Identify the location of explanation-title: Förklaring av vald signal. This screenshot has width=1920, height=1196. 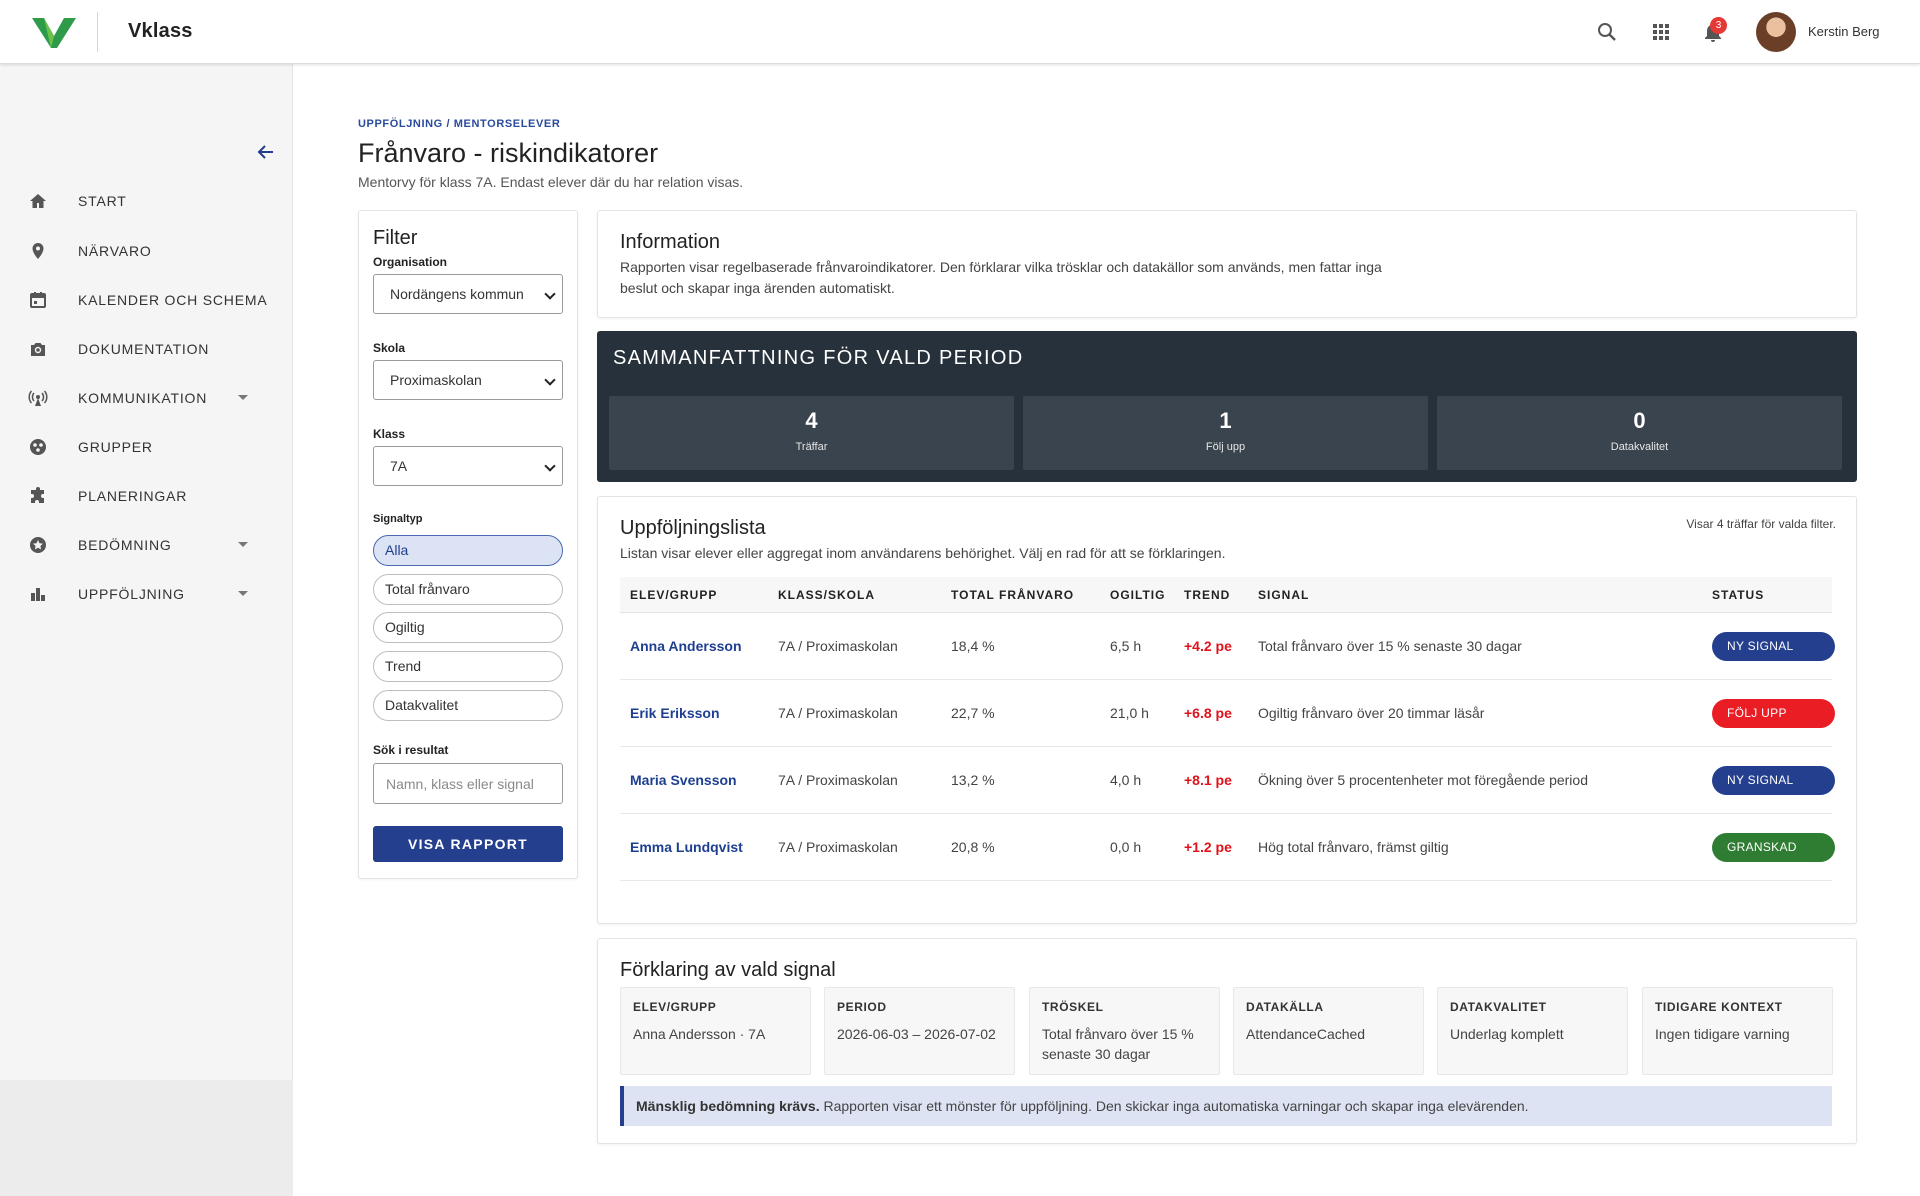
(728, 970).